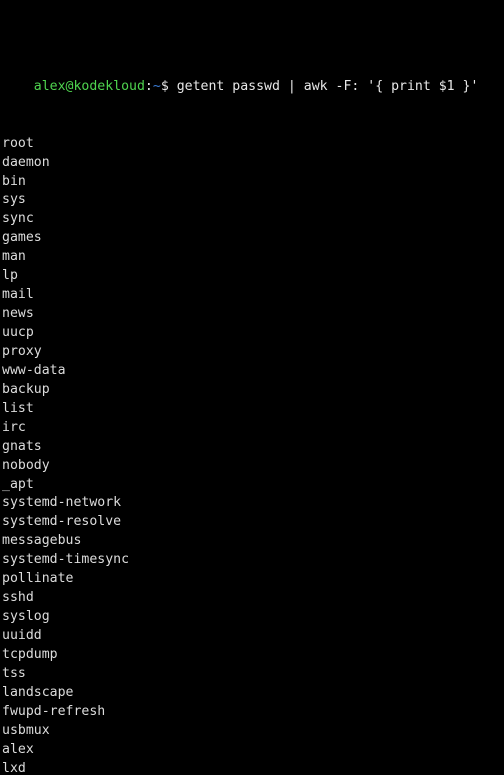 This screenshot has width=504, height=775. Describe the element at coordinates (14, 181) in the screenshot. I see `output-line-text: bin` at that location.